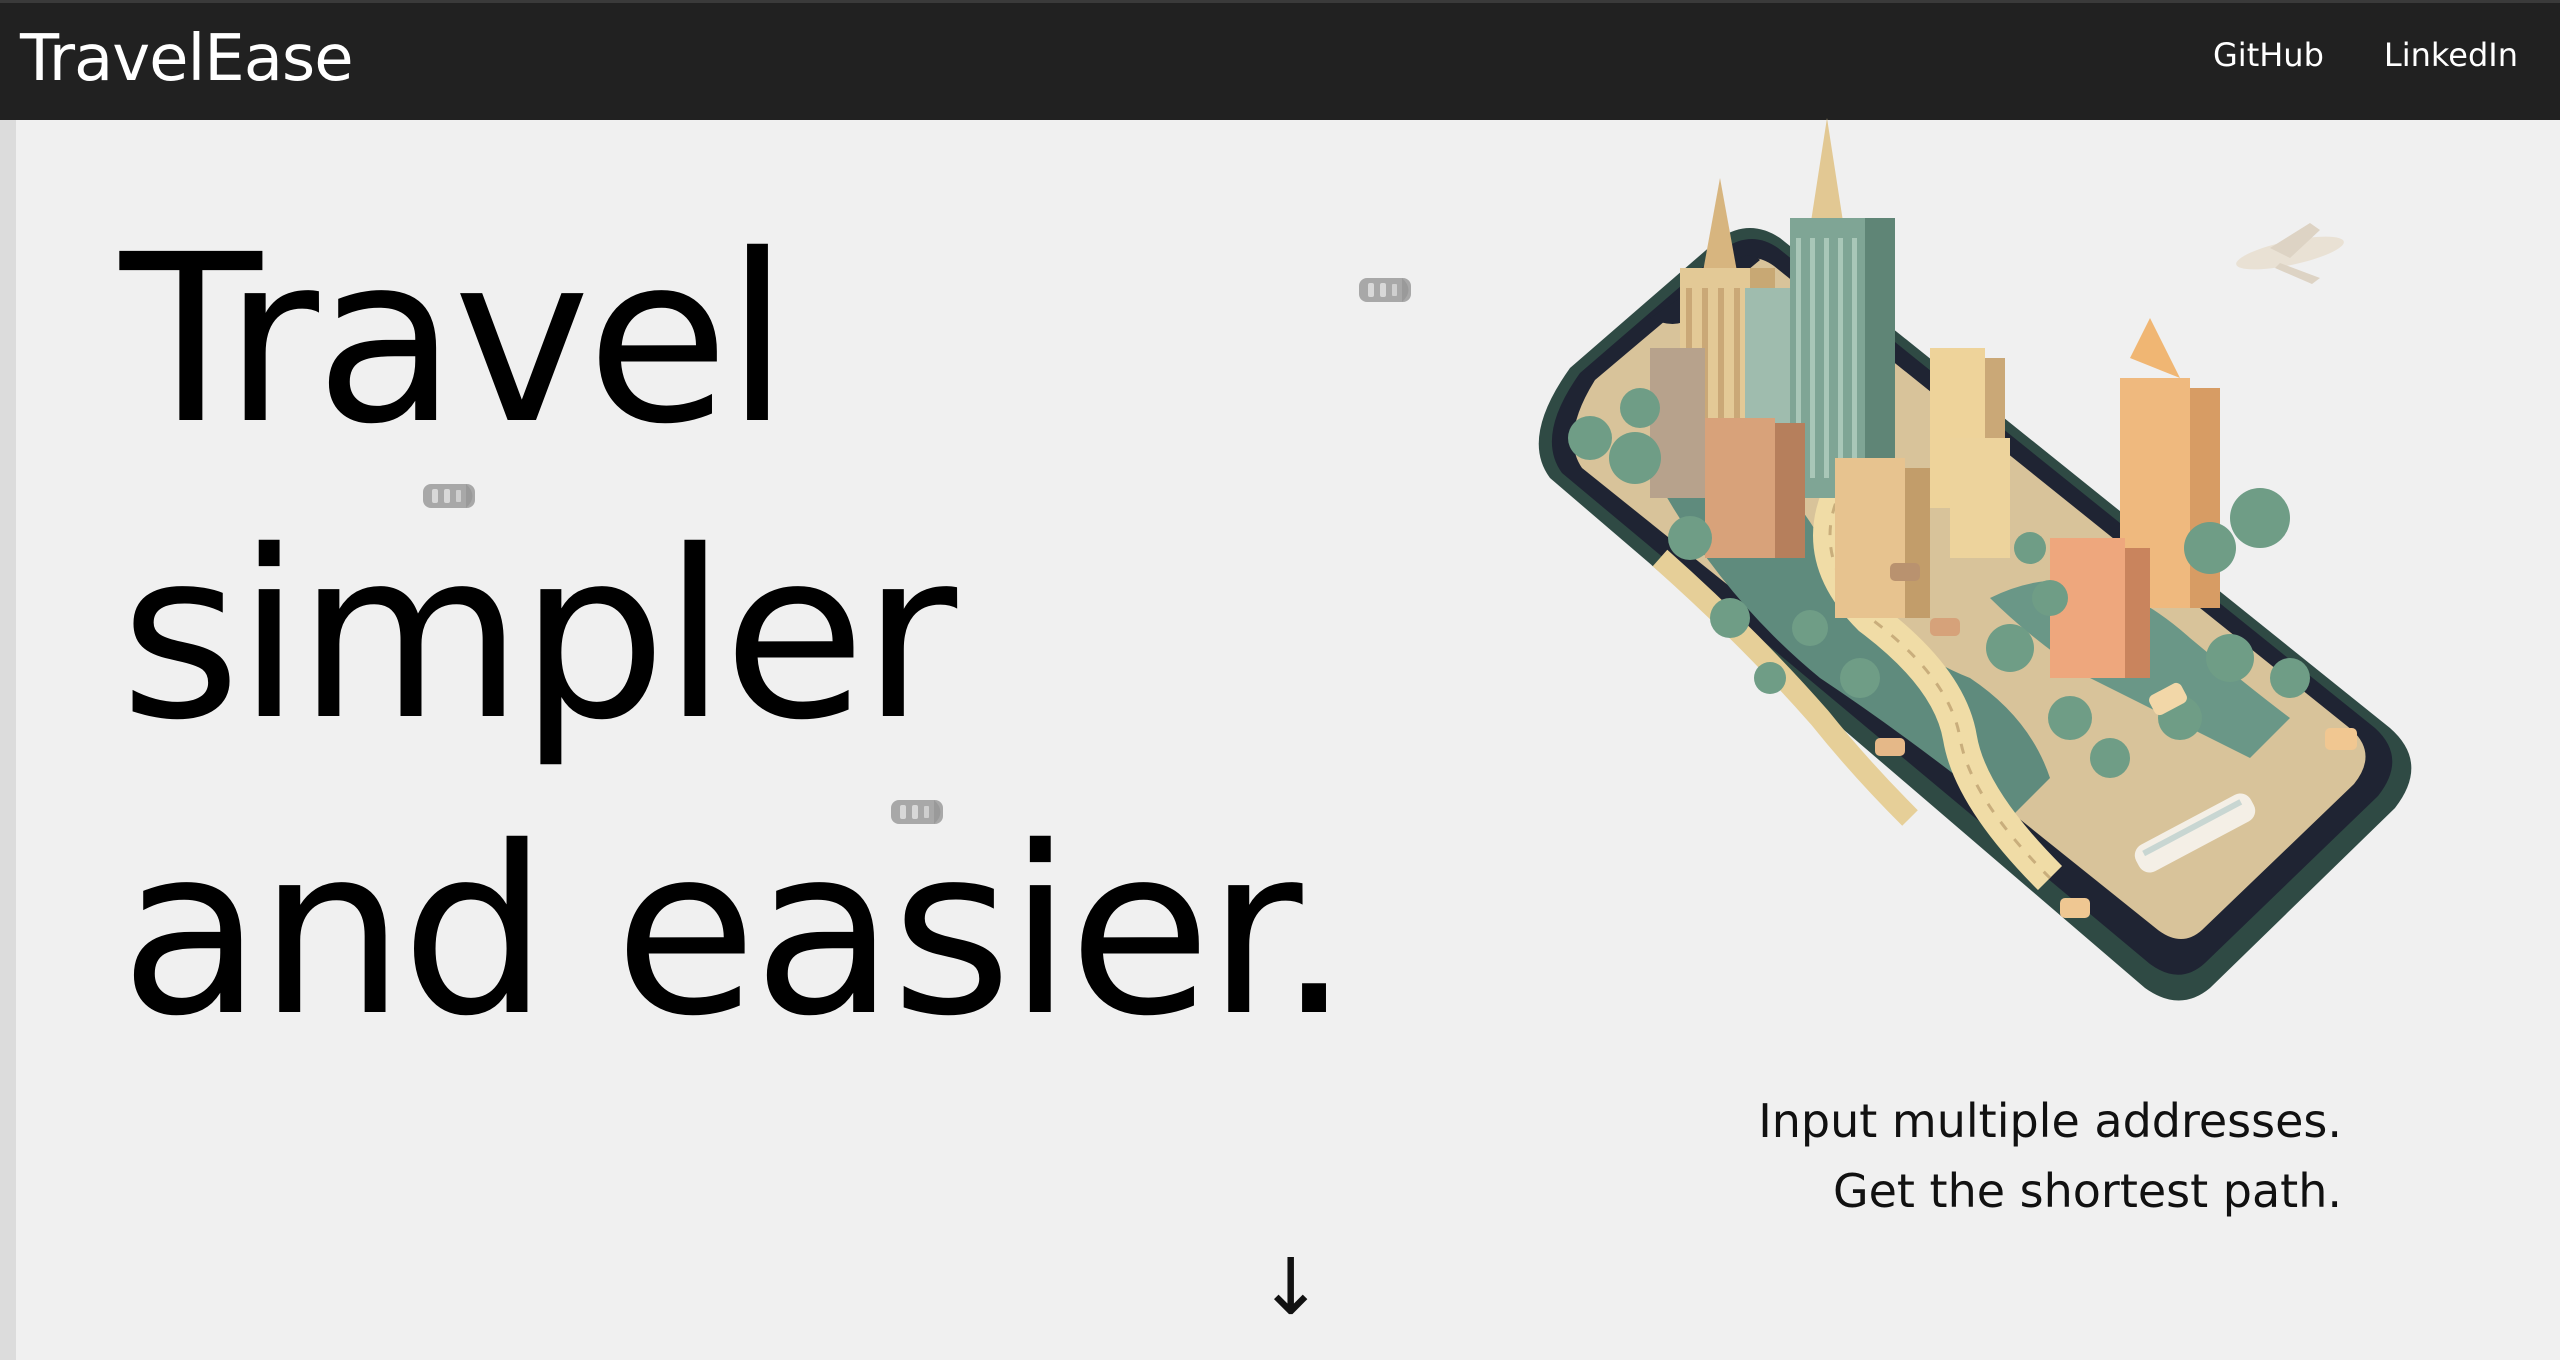  What do you see at coordinates (1290, 1288) in the screenshot?
I see `arrow-down-icon: ↓` at bounding box center [1290, 1288].